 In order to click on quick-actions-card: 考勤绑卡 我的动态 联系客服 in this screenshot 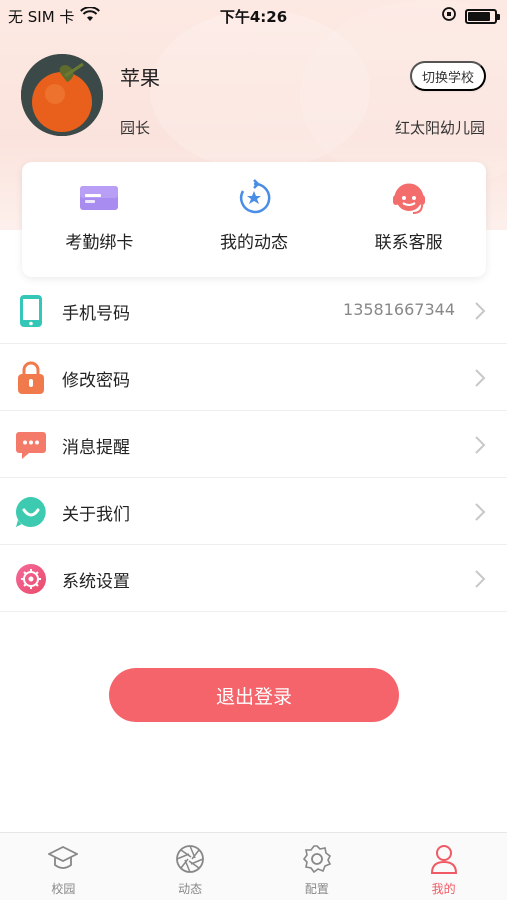, I will do `click(254, 219)`.